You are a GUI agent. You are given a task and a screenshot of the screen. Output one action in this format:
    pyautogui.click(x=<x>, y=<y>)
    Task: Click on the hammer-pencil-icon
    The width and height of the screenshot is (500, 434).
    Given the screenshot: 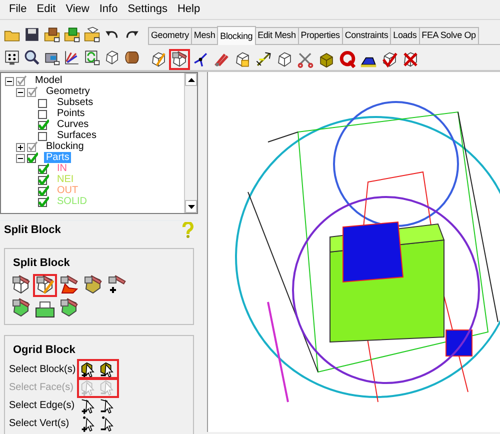 What is the action you would take?
    pyautogui.click(x=45, y=285)
    